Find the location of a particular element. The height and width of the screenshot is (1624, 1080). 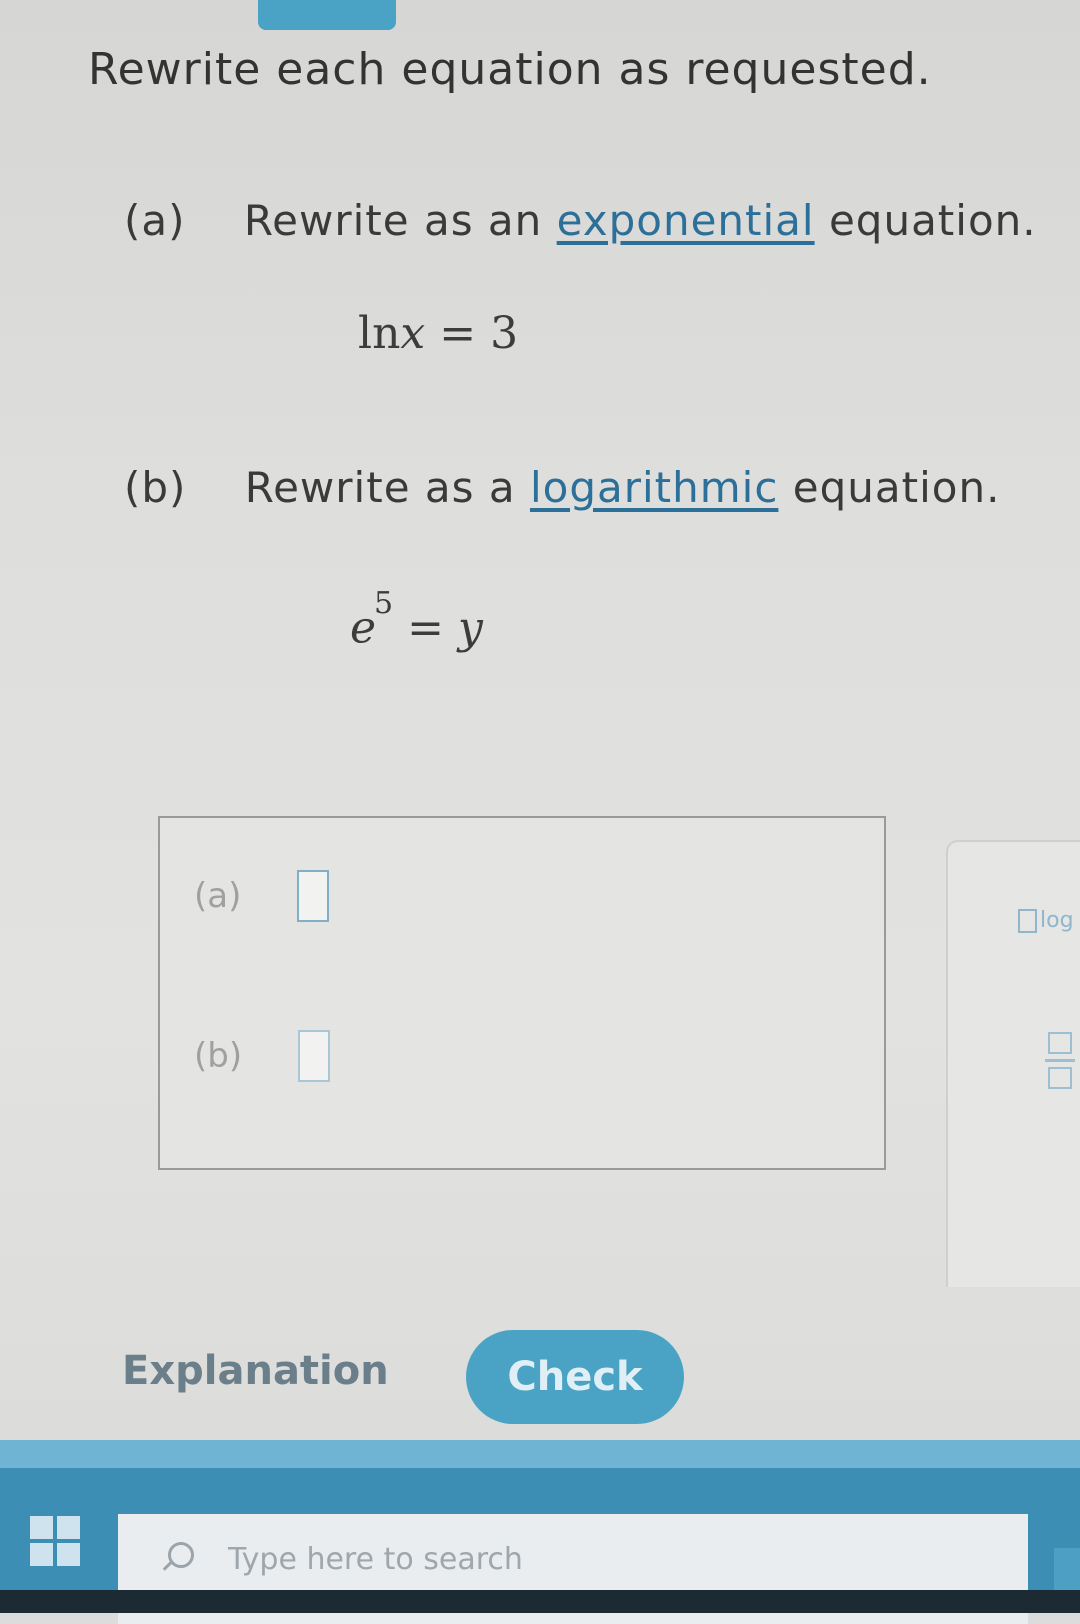

denominator-box-icon is located at coordinates (1060, 1078).